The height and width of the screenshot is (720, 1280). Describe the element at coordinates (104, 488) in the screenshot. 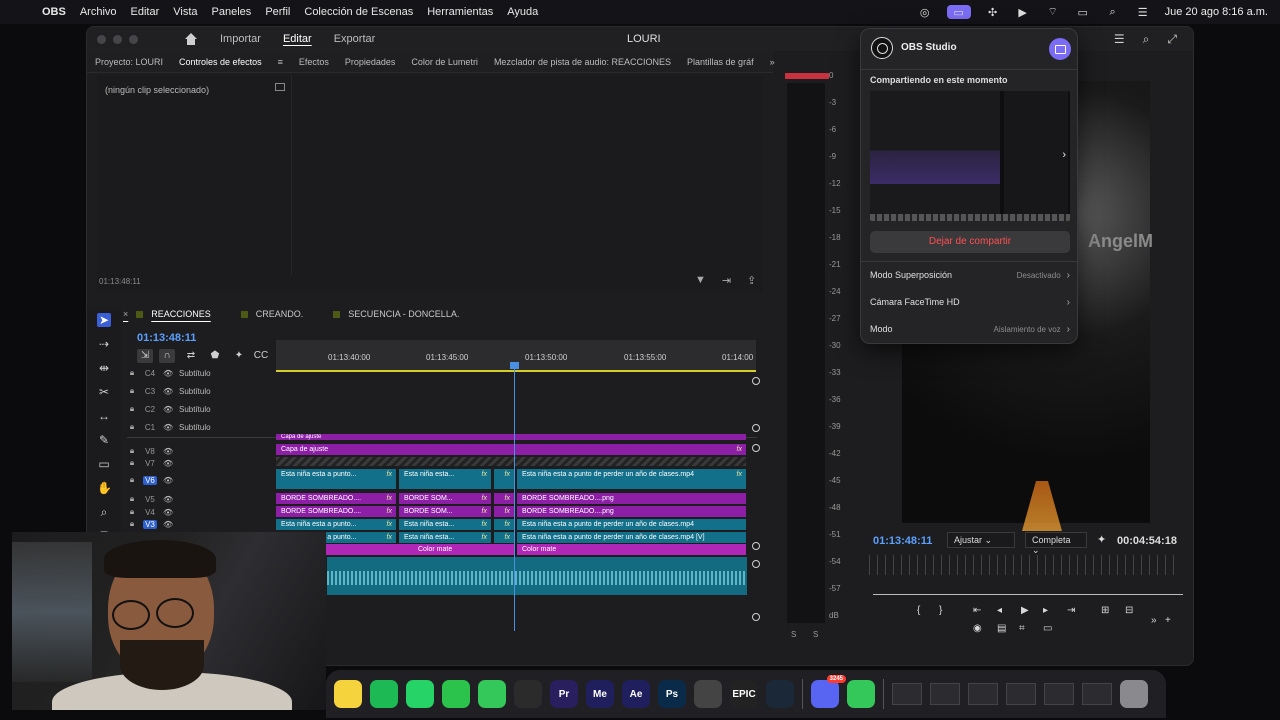

I see `hand-tool-icon: ✋` at that location.